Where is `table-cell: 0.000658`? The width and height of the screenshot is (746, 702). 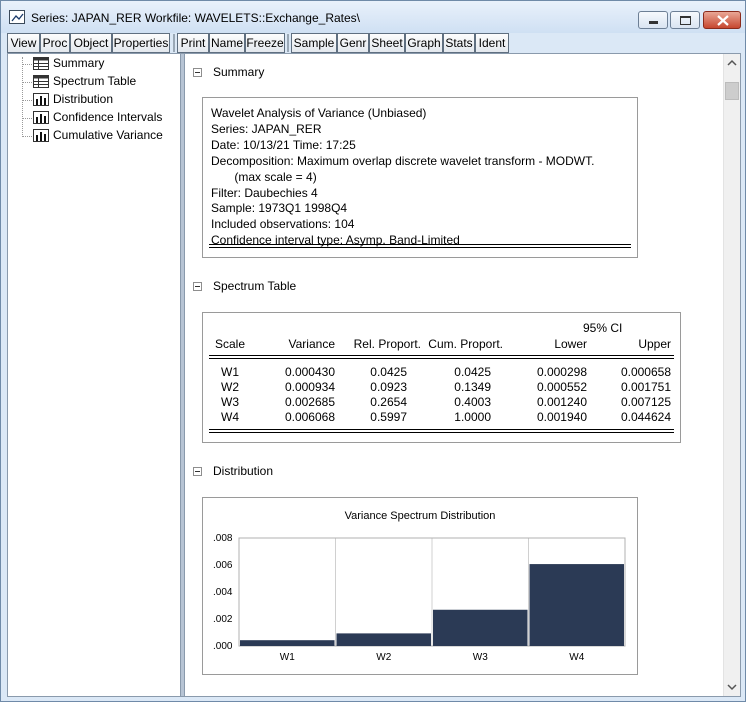 table-cell: 0.000658 is located at coordinates (645, 372).